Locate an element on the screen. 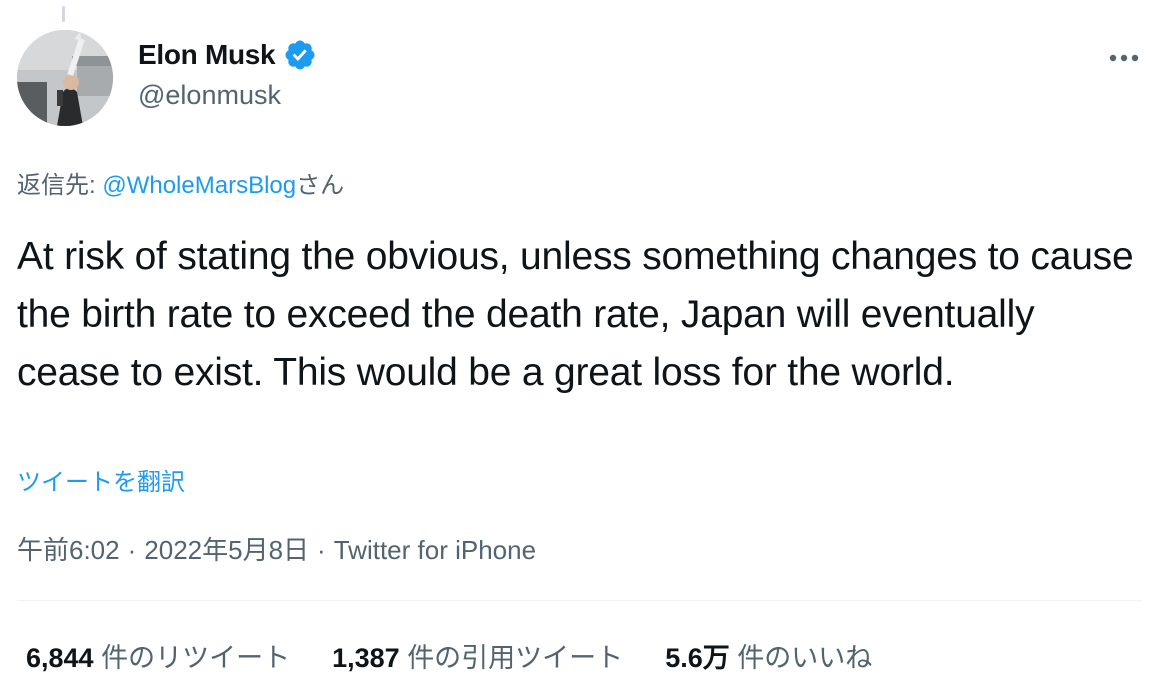 The height and width of the screenshot is (698, 1158). avatar is located at coordinates (65, 78).